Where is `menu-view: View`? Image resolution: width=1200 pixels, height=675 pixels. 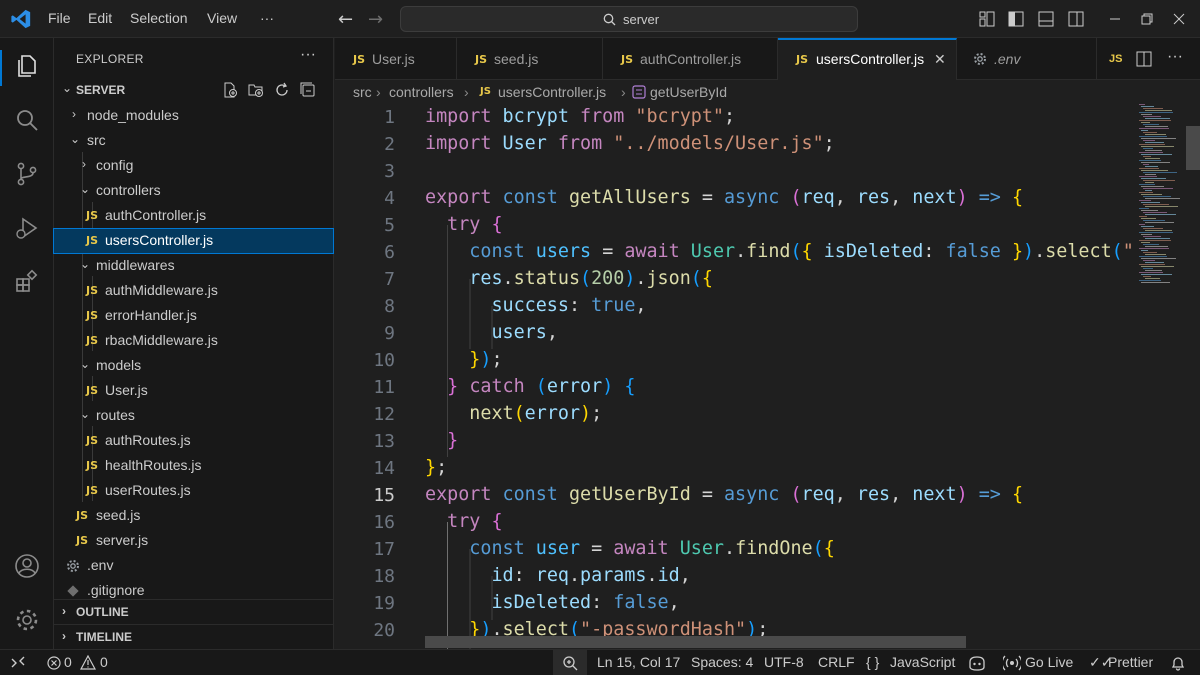 menu-view: View is located at coordinates (222, 18).